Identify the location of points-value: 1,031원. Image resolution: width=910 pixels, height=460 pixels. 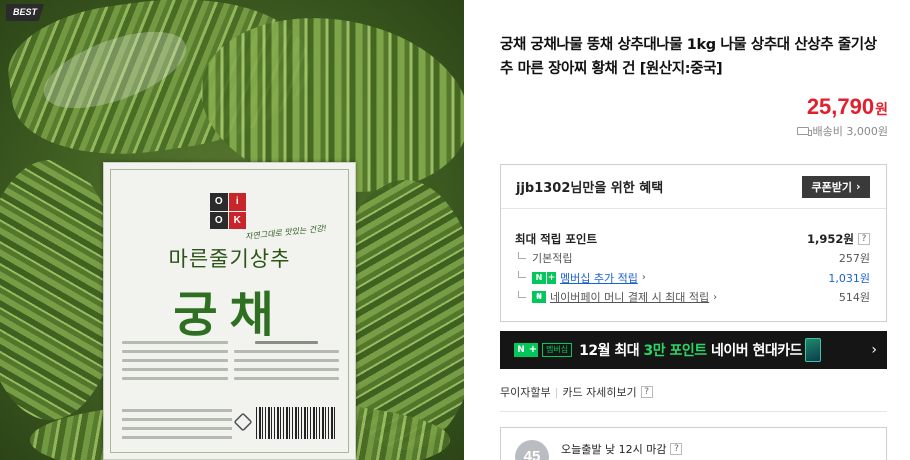
(849, 278).